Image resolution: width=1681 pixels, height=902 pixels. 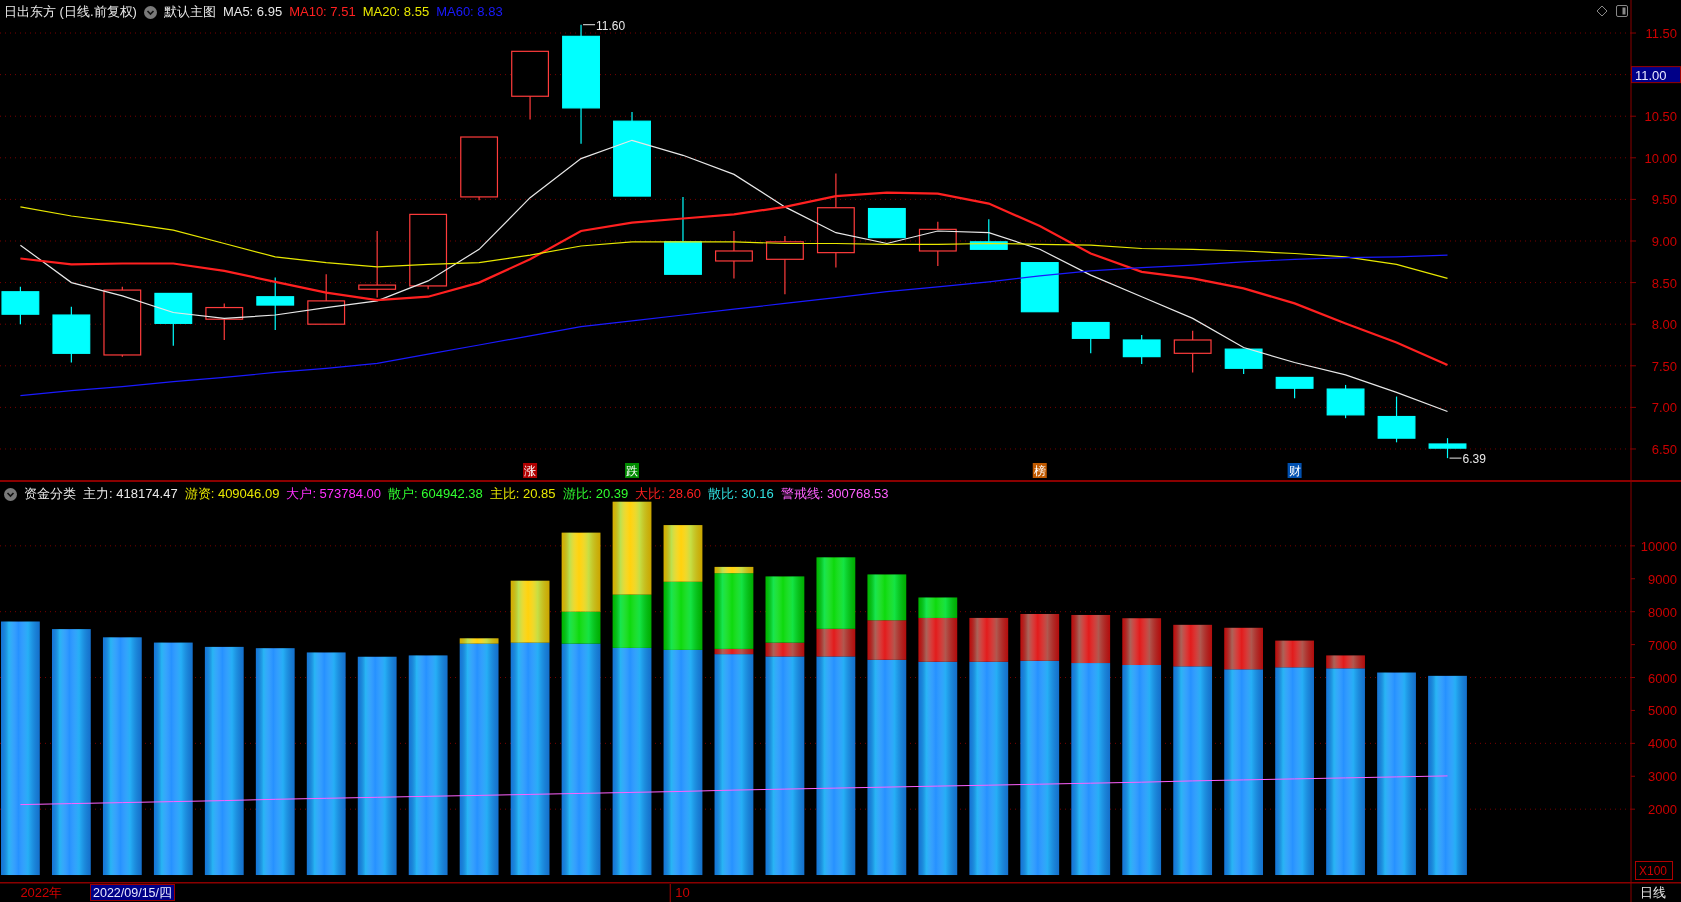 What do you see at coordinates (530, 470) in the screenshot?
I see `event-badge: 涨` at bounding box center [530, 470].